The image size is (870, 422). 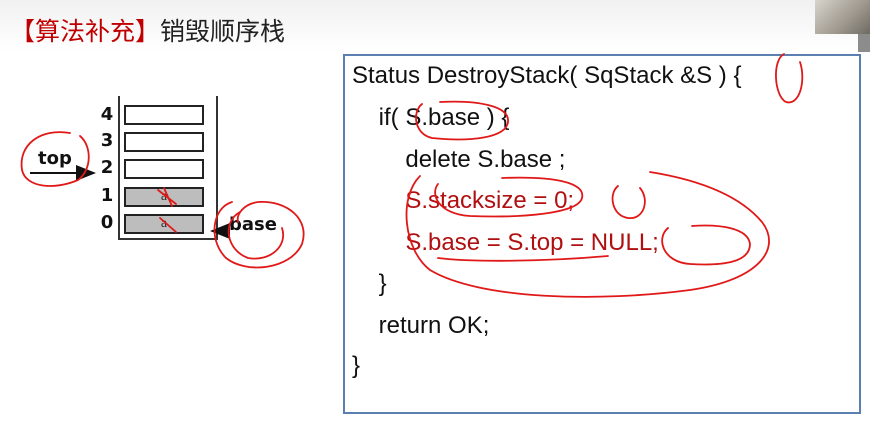 I want to click on code-line-2: if( S.base ) {, so click(x=431, y=117).